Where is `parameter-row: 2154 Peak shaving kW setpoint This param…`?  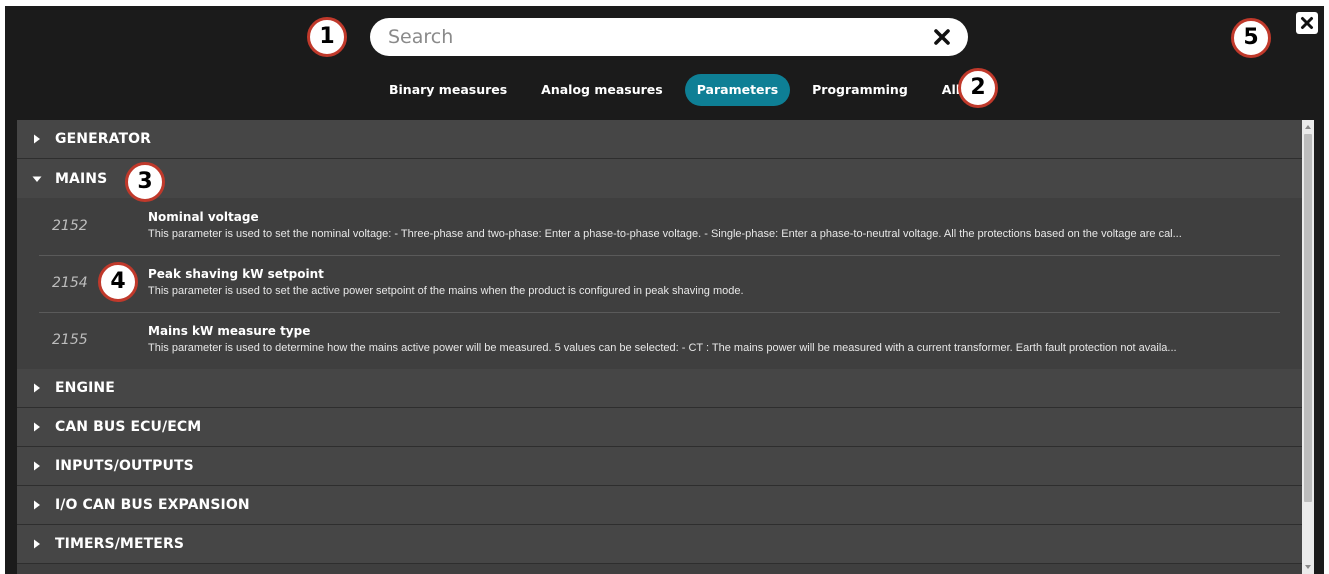
parameter-row: 2154 Peak shaving kW setpoint This param… is located at coordinates (659, 283).